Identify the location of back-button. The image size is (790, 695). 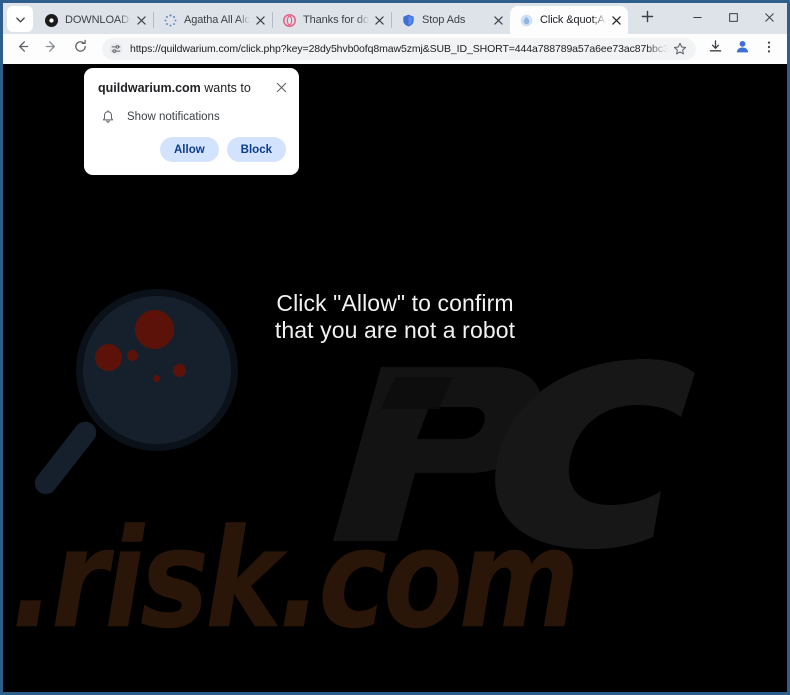
(22, 49).